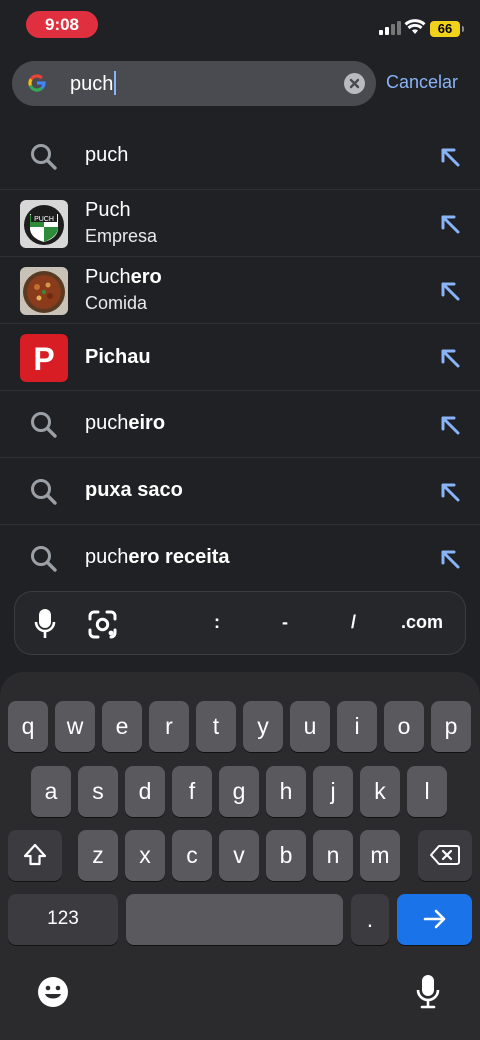  I want to click on dash-key: -, so click(285, 622).